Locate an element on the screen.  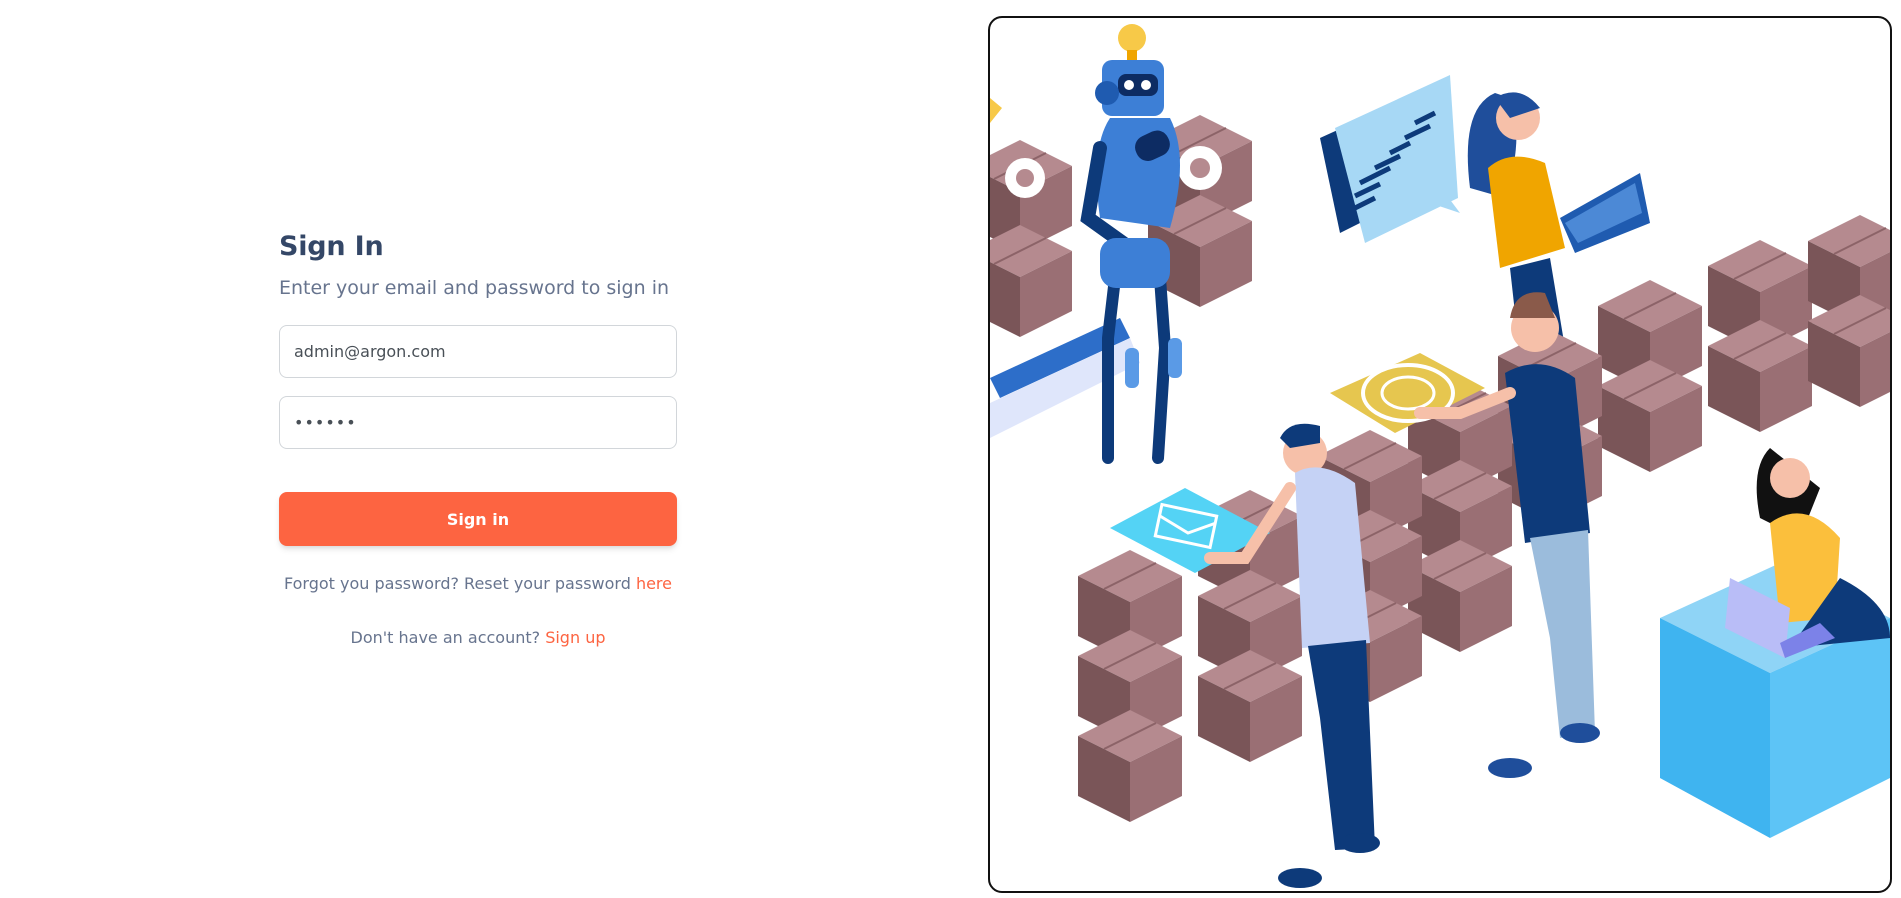
sign-in-button: Sign in is located at coordinates (478, 519).